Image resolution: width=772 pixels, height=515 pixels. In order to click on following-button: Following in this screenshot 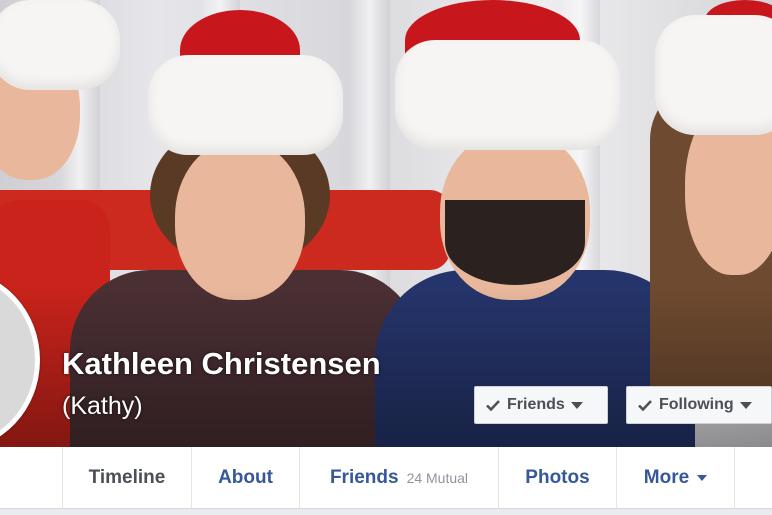, I will do `click(699, 405)`.